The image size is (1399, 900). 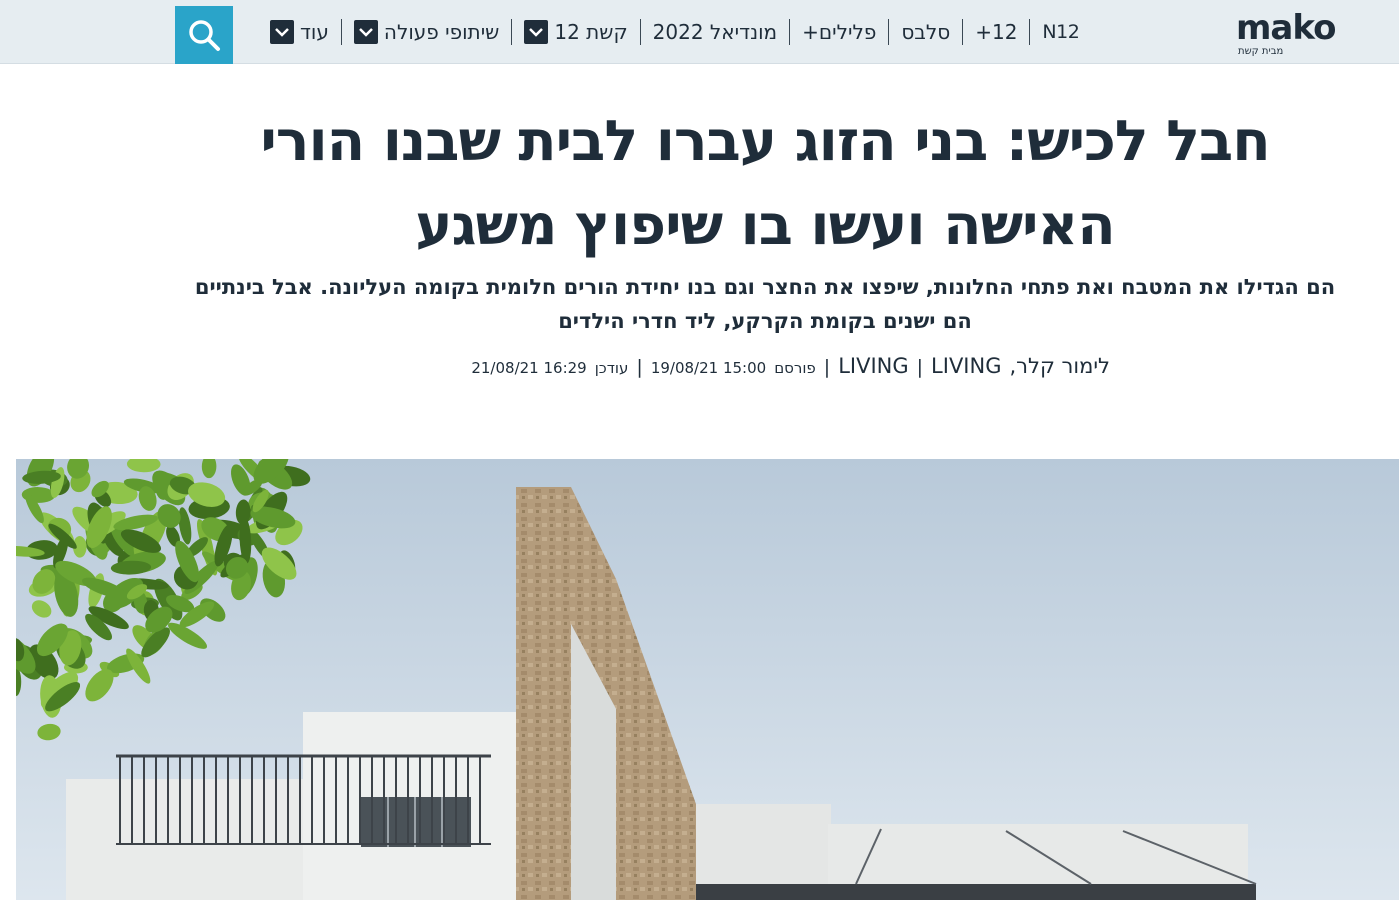 What do you see at coordinates (795, 368) in the screenshot?
I see `published-label: פורסם` at bounding box center [795, 368].